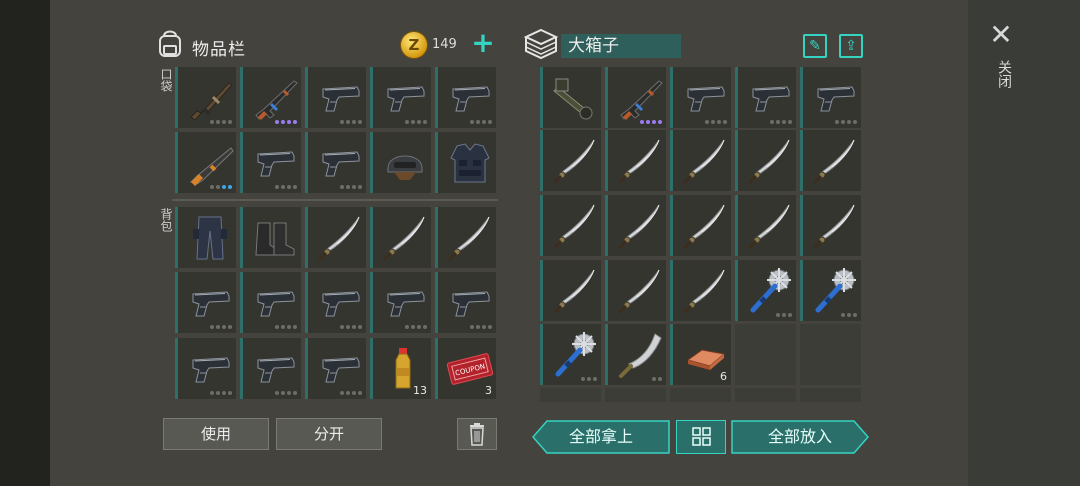 This screenshot has width=1080, height=486. Describe the element at coordinates (601, 437) in the screenshot. I see `take-all-button: 全部拿上` at that location.